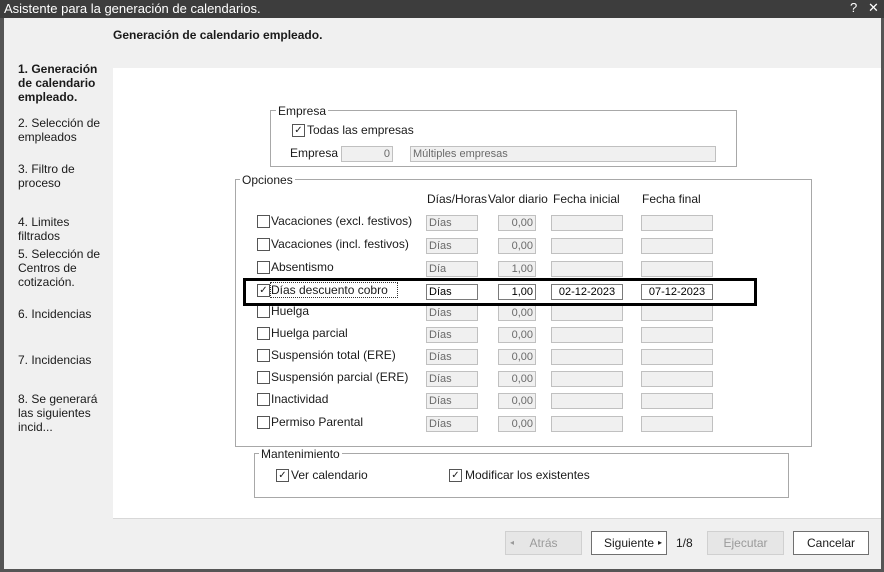 The width and height of the screenshot is (884, 572). I want to click on empresa-legend: Empresa, so click(302, 111).